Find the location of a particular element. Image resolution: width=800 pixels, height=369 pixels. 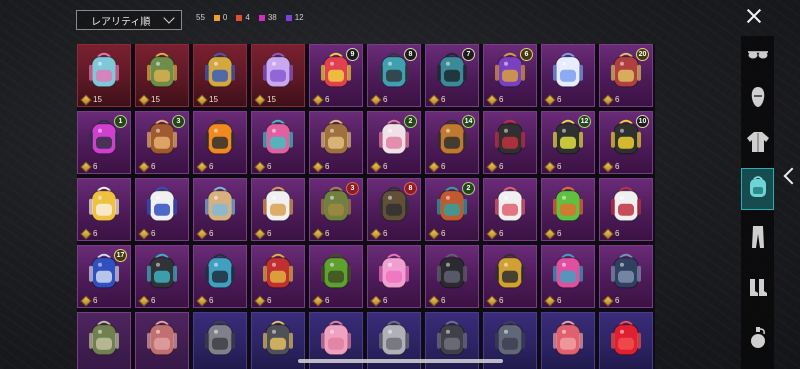

backpack-gold-black-icon is located at coordinates (510, 273).